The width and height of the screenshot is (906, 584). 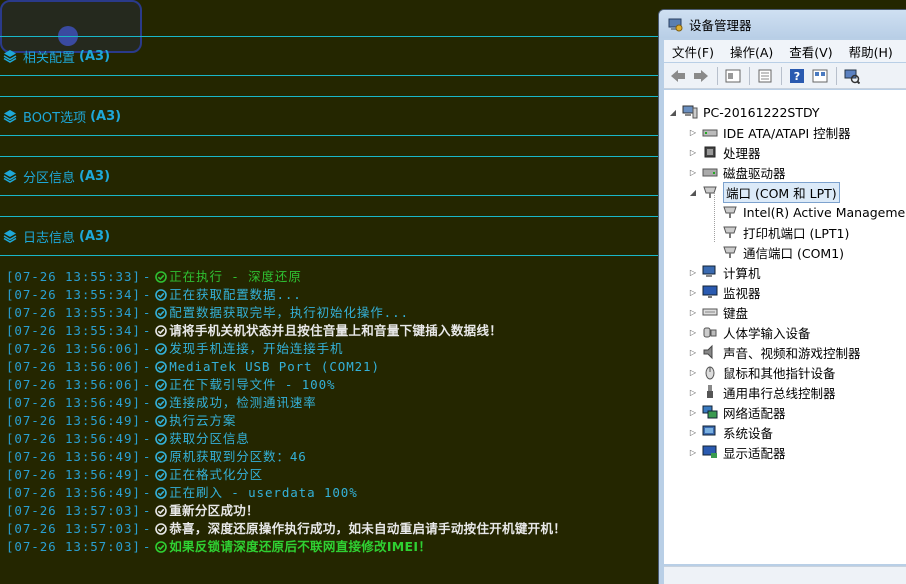 What do you see at coordinates (330, 116) in the screenshot?
I see `section-boot: BOOT选项 (A3)` at bounding box center [330, 116].